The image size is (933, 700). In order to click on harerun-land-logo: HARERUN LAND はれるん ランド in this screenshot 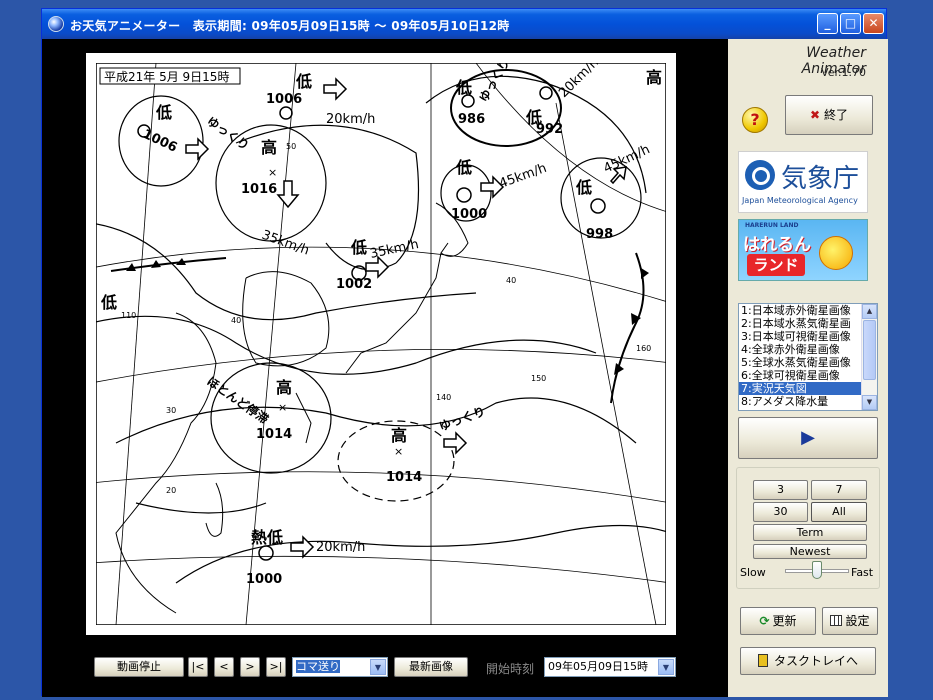, I will do `click(803, 250)`.